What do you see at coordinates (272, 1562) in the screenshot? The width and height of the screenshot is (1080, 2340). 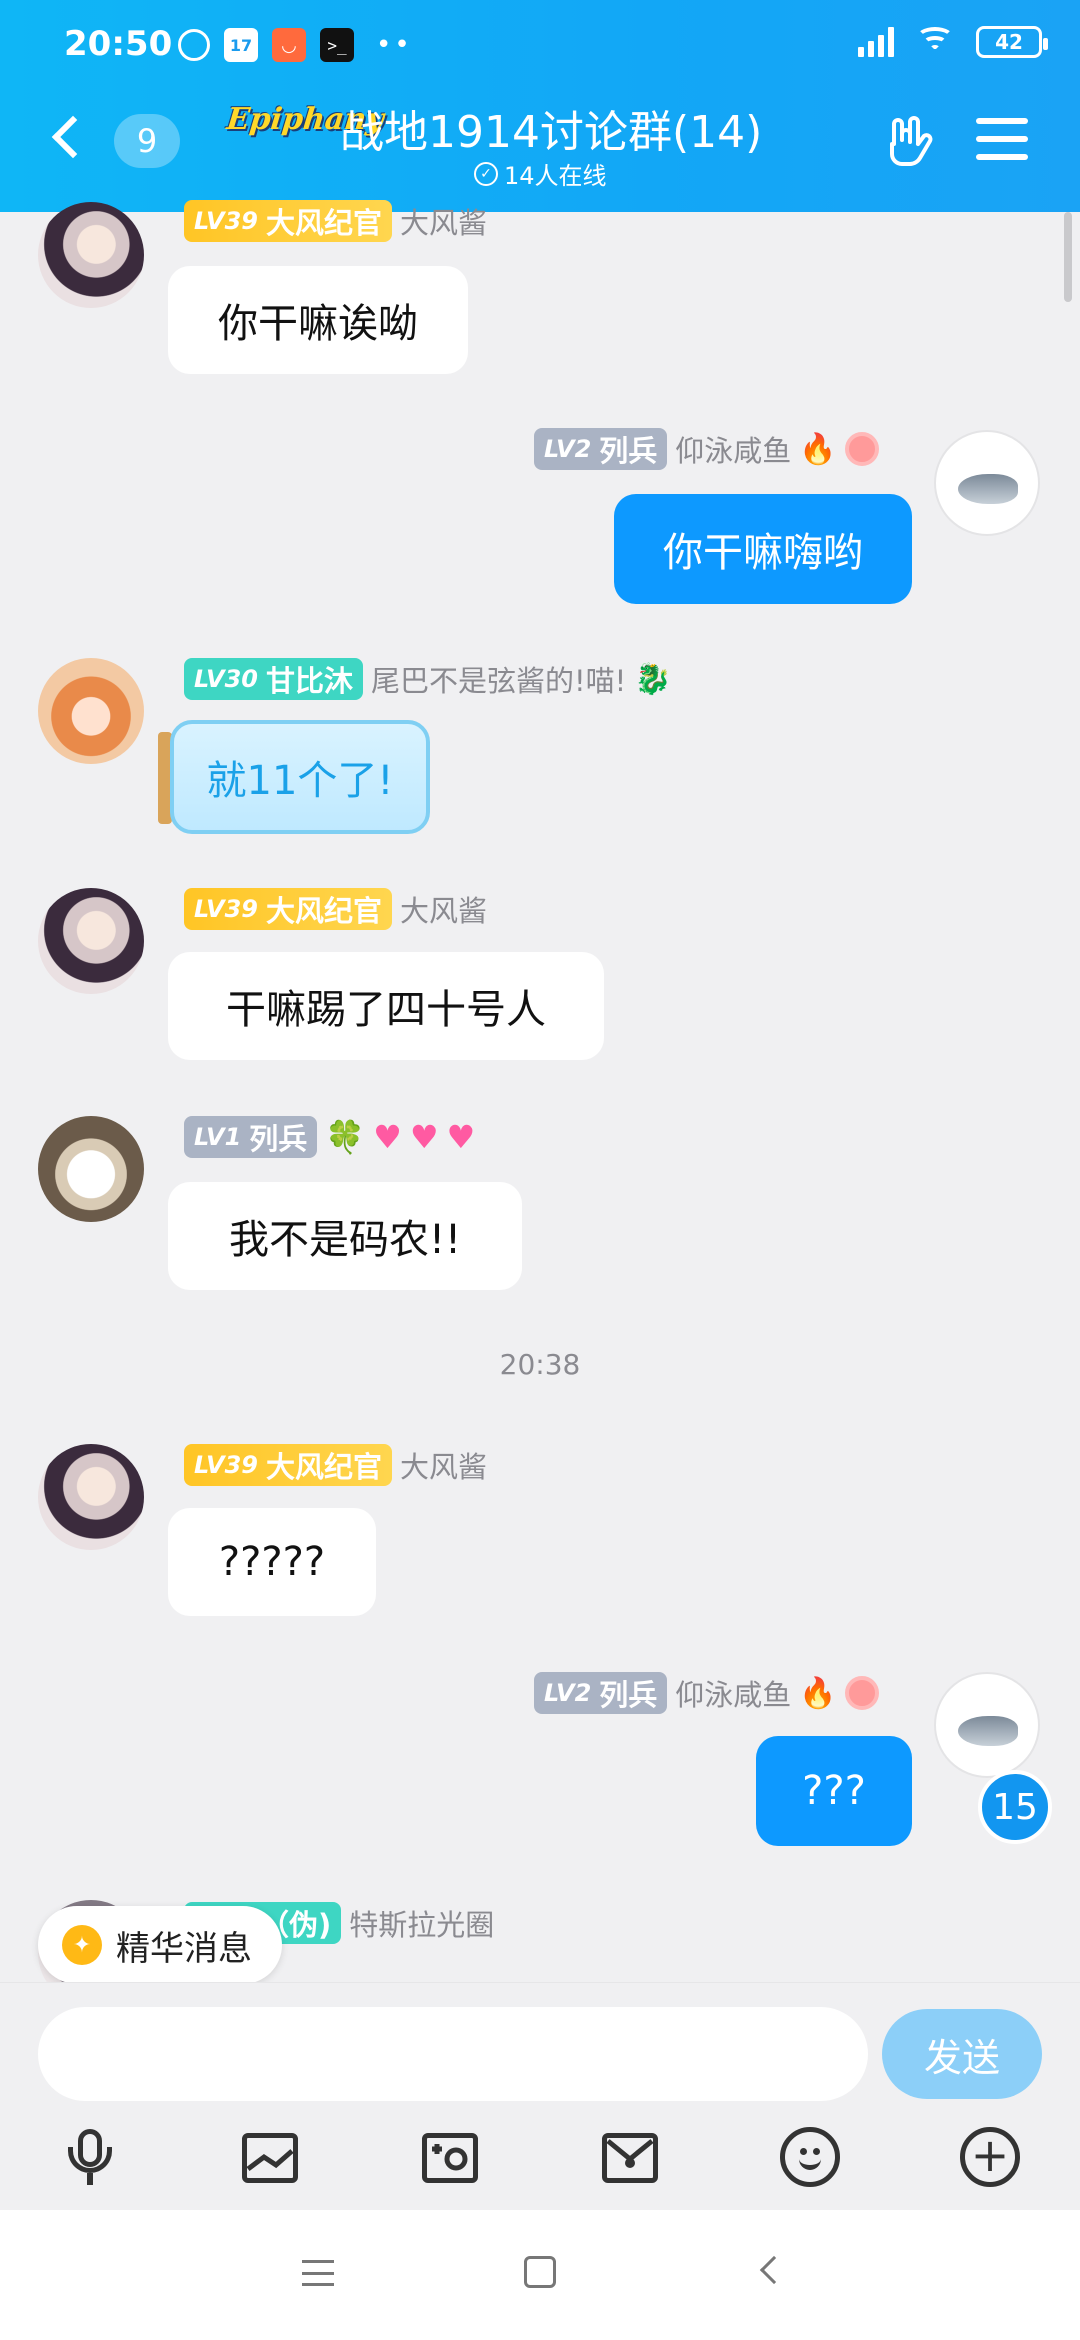 I see `message-bubble: ?????` at bounding box center [272, 1562].